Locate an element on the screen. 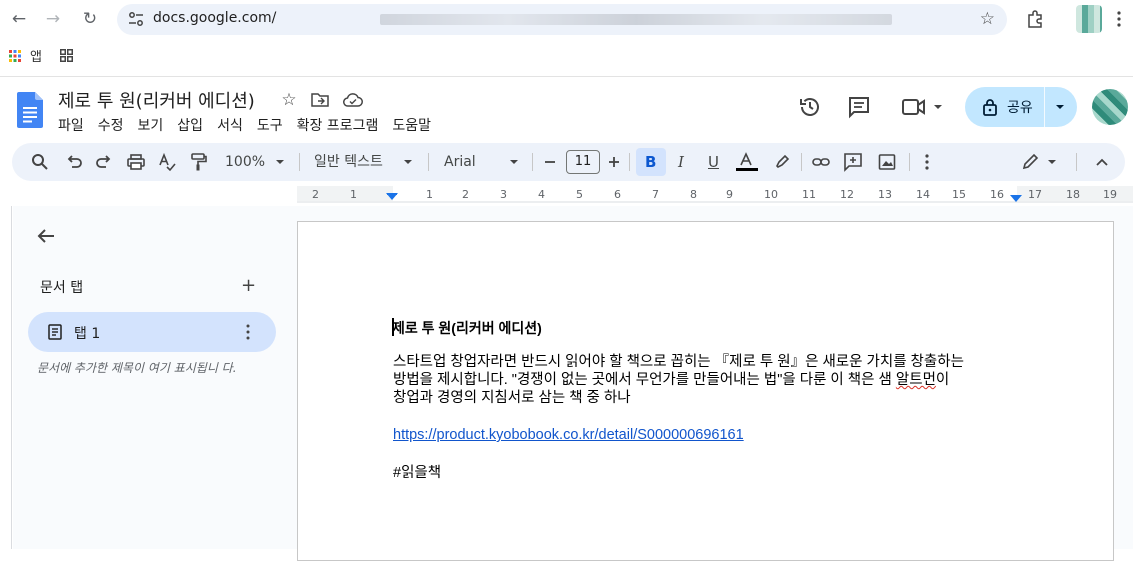 This screenshot has width=1133, height=561. back-arrow-icon: ← is located at coordinates (19, 19).